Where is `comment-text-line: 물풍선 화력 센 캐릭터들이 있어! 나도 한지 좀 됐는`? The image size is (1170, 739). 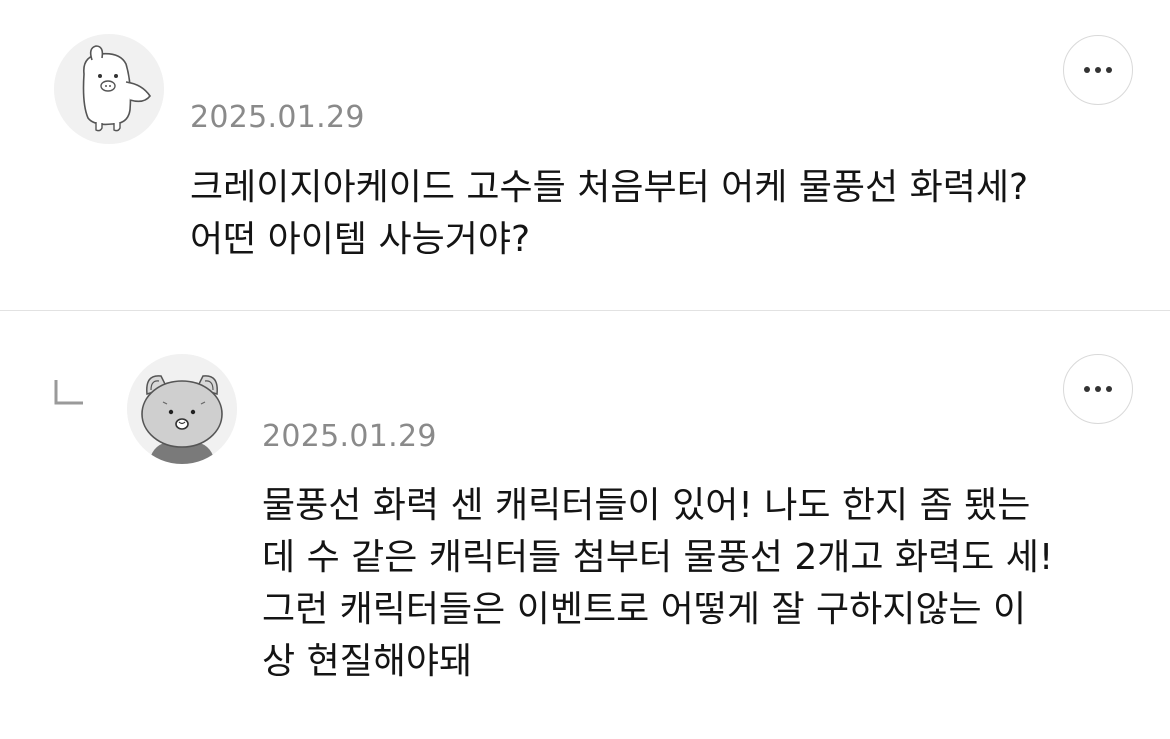
comment-text-line: 물풍선 화력 센 캐릭터들이 있어! 나도 한지 좀 됐는 is located at coordinates (646, 505).